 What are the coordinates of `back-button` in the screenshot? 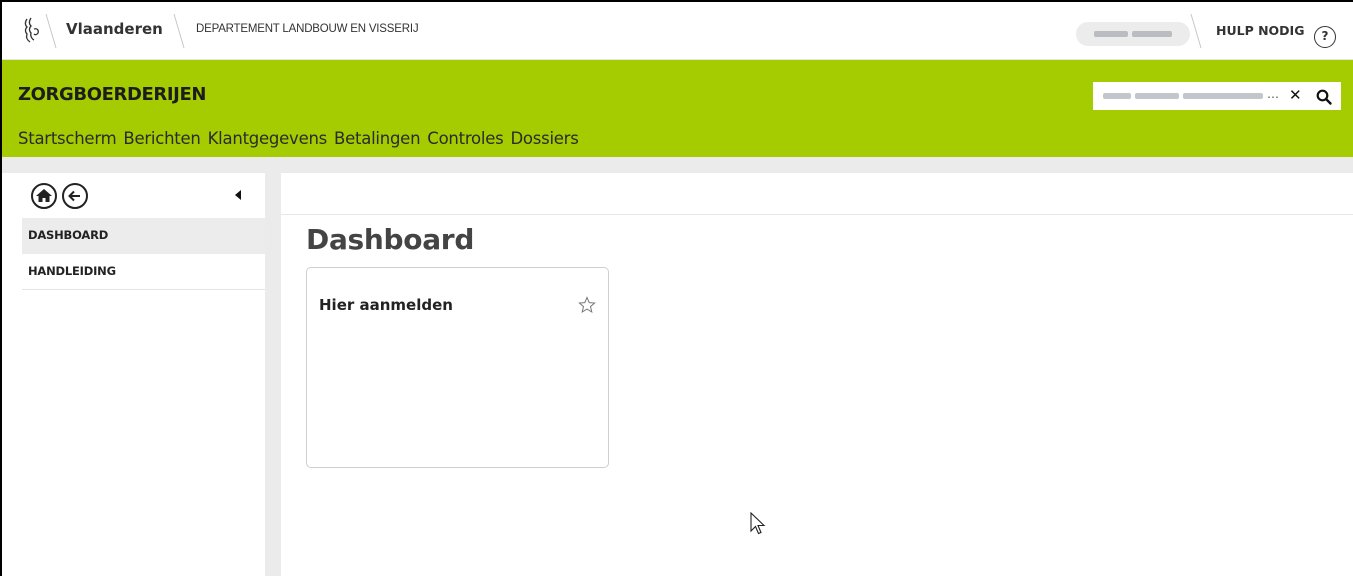 It's located at (75, 196).